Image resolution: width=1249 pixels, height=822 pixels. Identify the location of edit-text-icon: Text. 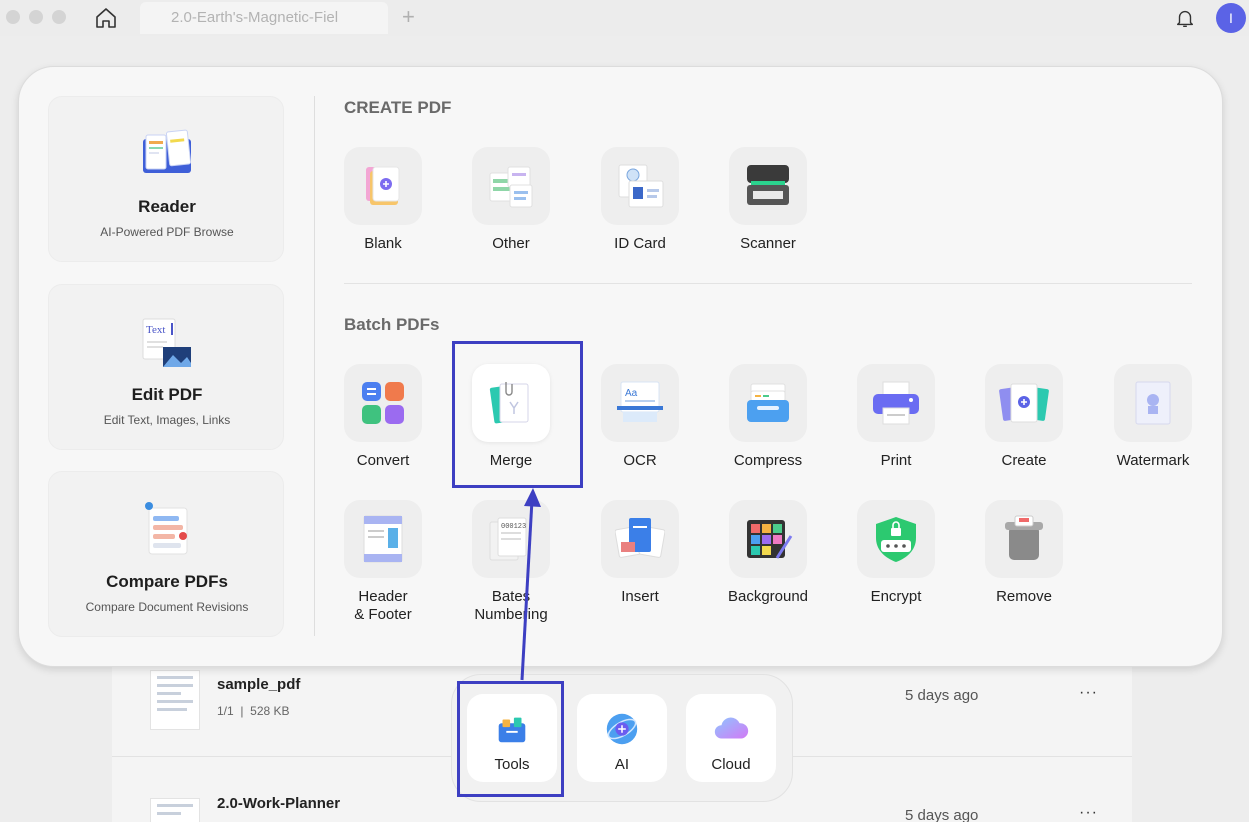
(166, 342).